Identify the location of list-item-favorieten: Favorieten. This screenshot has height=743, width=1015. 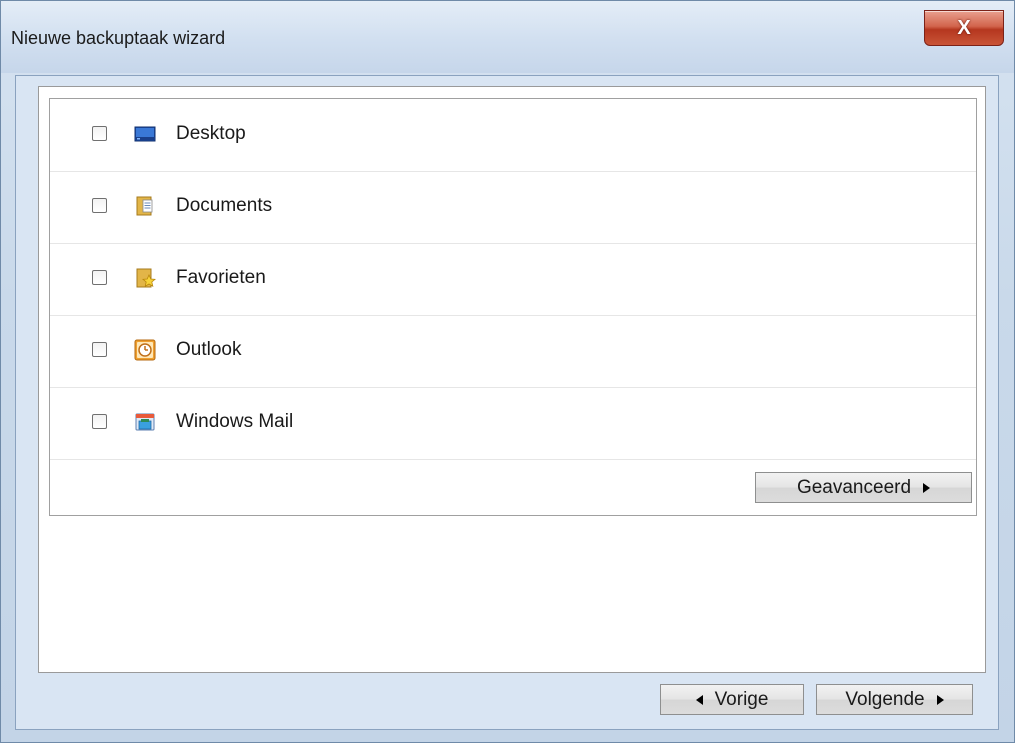
(513, 279).